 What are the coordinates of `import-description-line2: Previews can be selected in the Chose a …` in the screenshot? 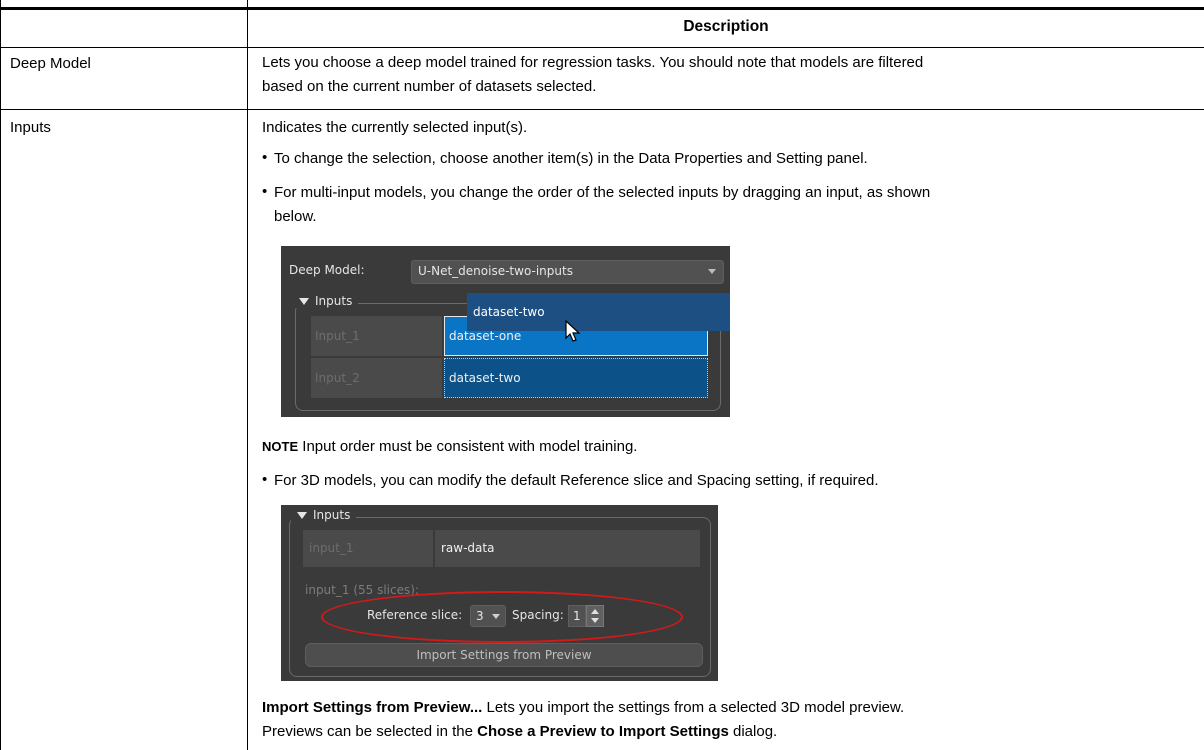 It's located at (520, 731).